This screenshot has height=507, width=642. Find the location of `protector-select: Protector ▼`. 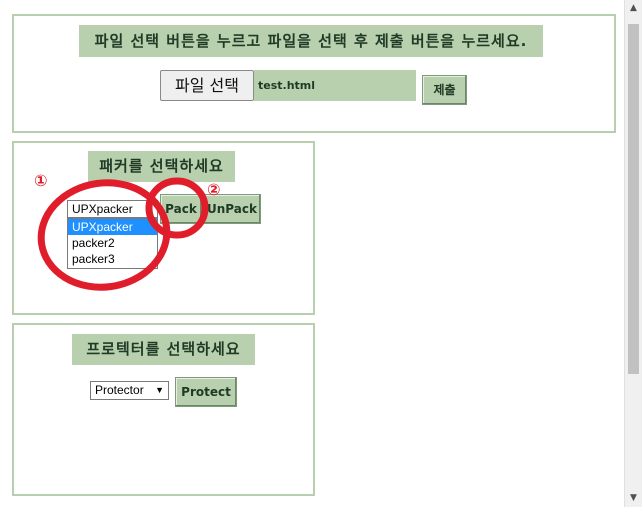

protector-select: Protector ▼ is located at coordinates (129, 390).